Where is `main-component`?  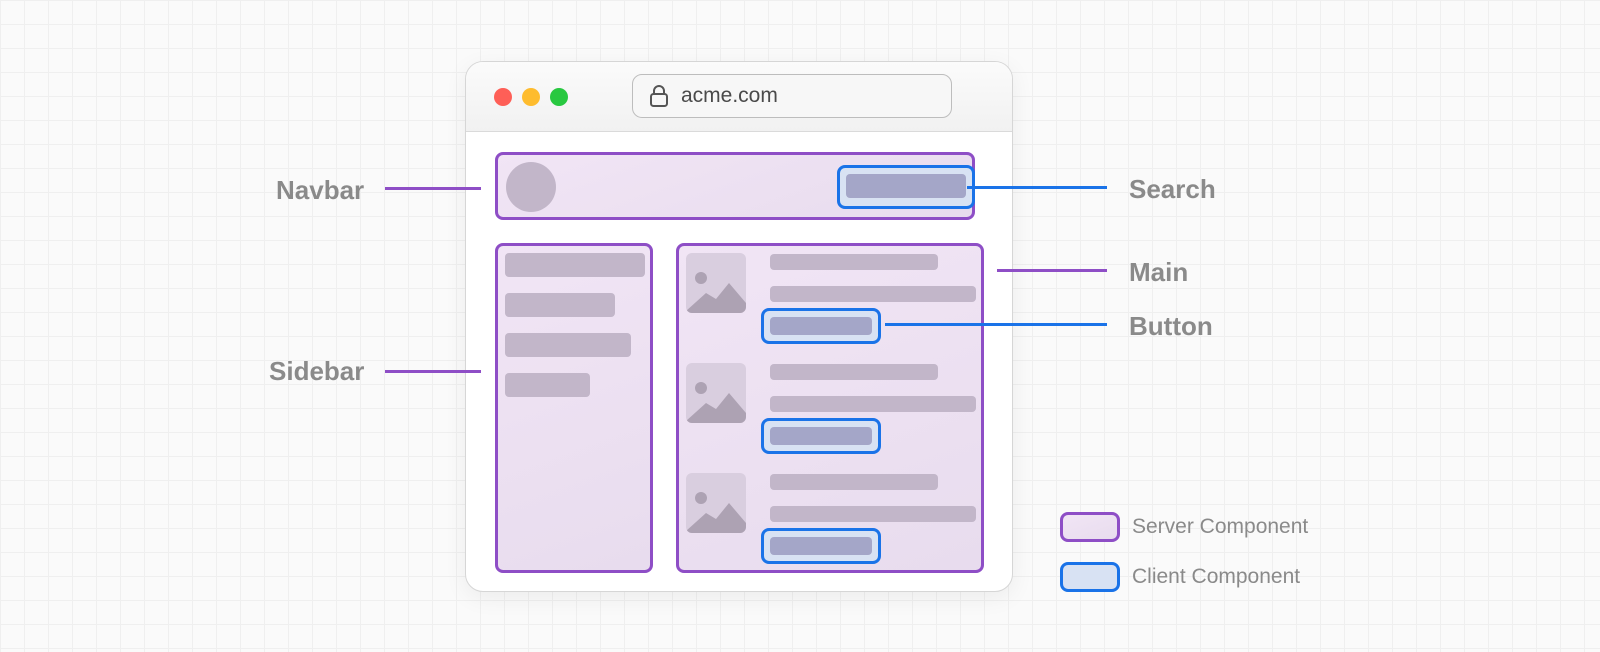
main-component is located at coordinates (830, 408).